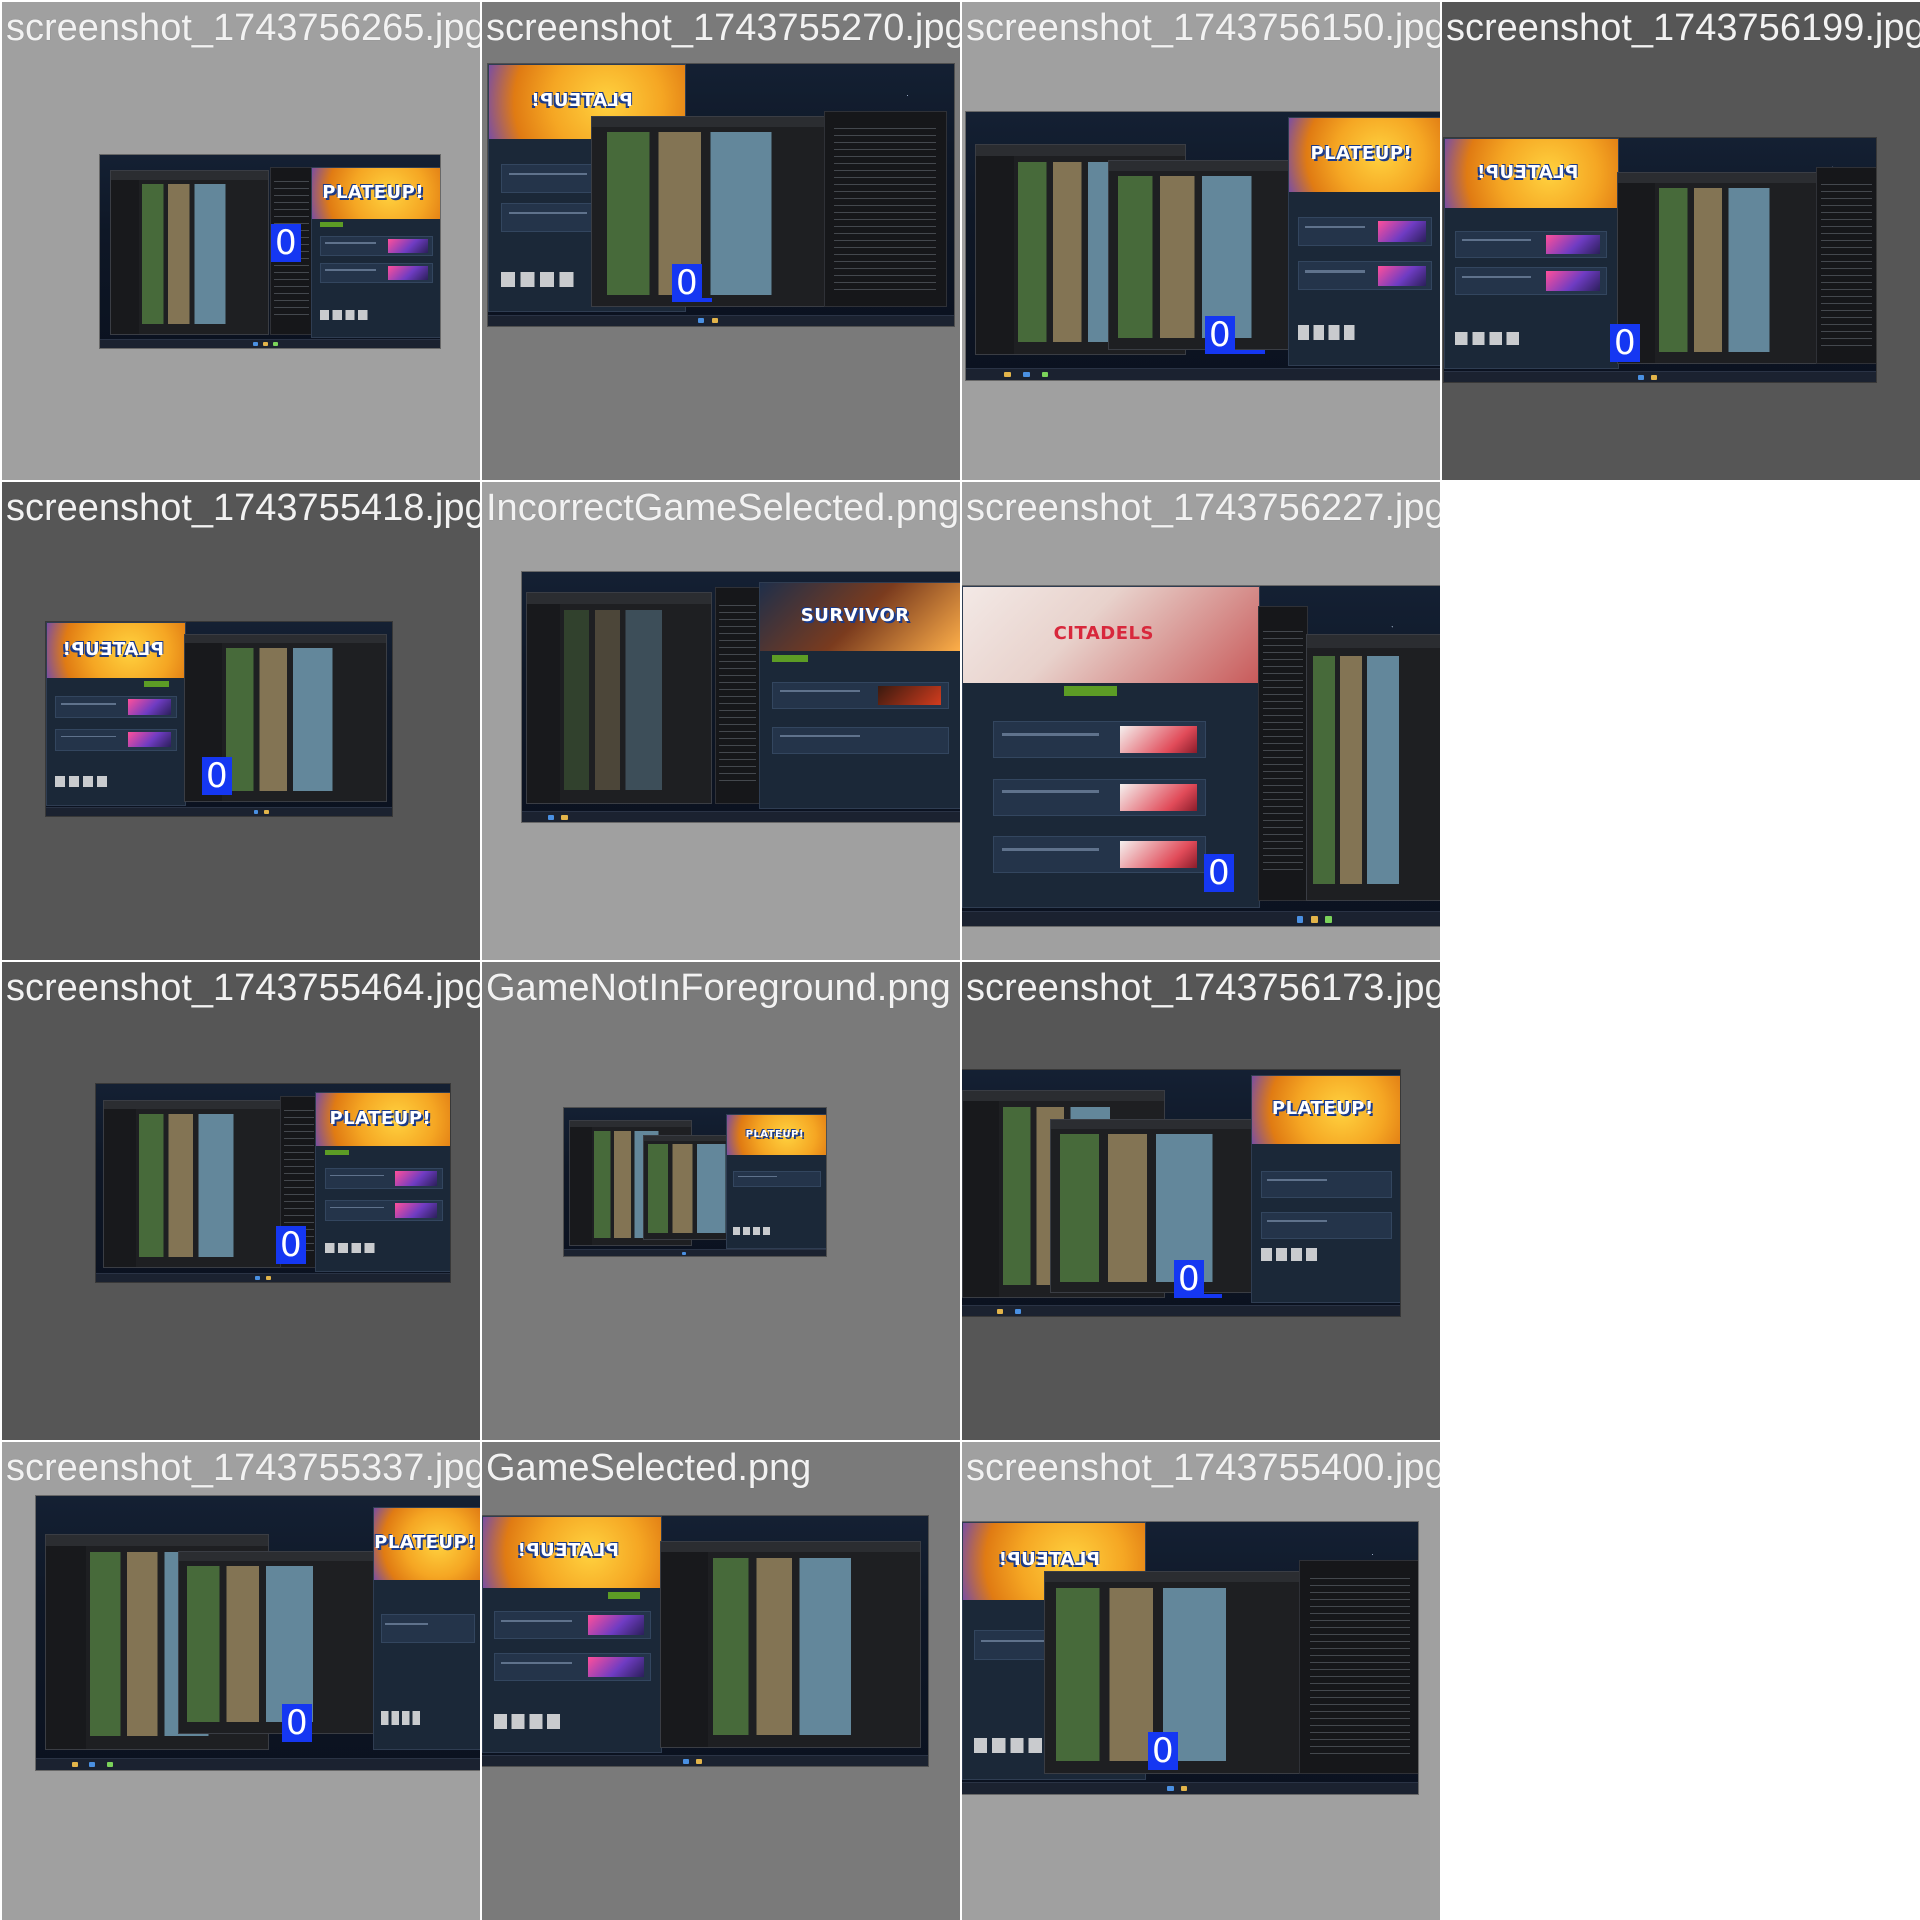 Image resolution: width=1920 pixels, height=1920 pixels. Describe the element at coordinates (1103, 633) in the screenshot. I see `game-logo: CITADELS` at that location.